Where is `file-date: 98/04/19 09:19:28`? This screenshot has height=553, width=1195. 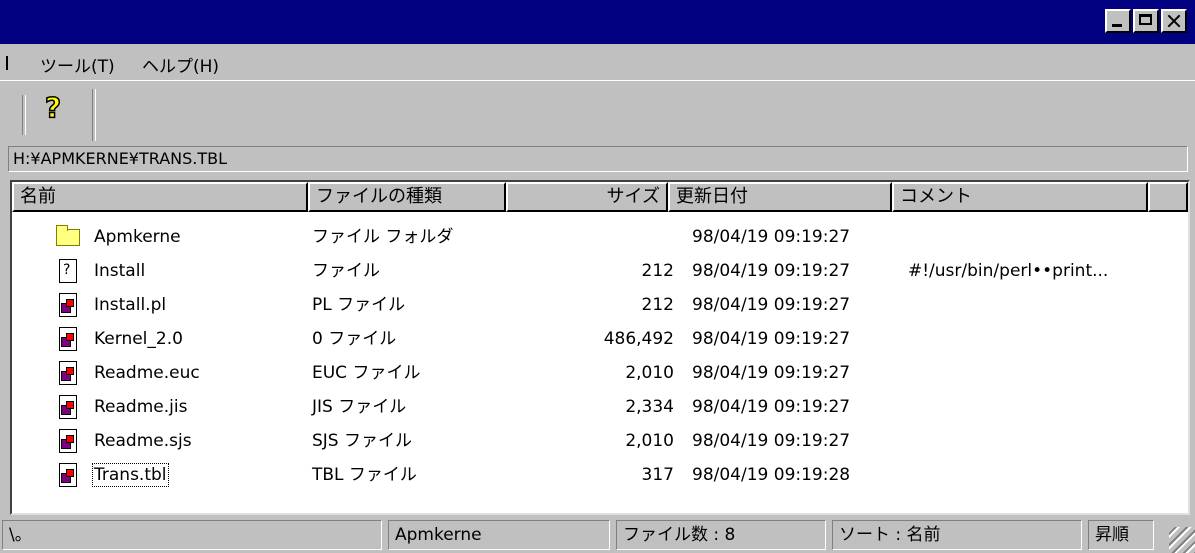
file-date: 98/04/19 09:19:28 is located at coordinates (771, 475).